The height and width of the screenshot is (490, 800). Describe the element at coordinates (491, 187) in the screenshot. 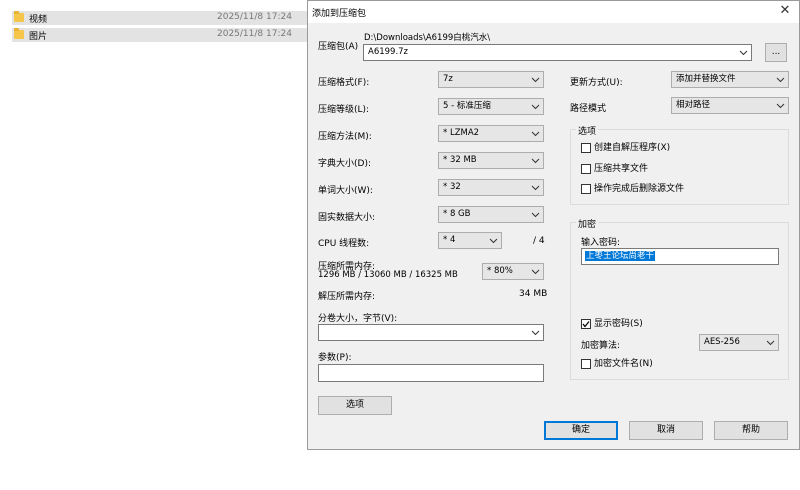

I see `word-select: * 32` at that location.